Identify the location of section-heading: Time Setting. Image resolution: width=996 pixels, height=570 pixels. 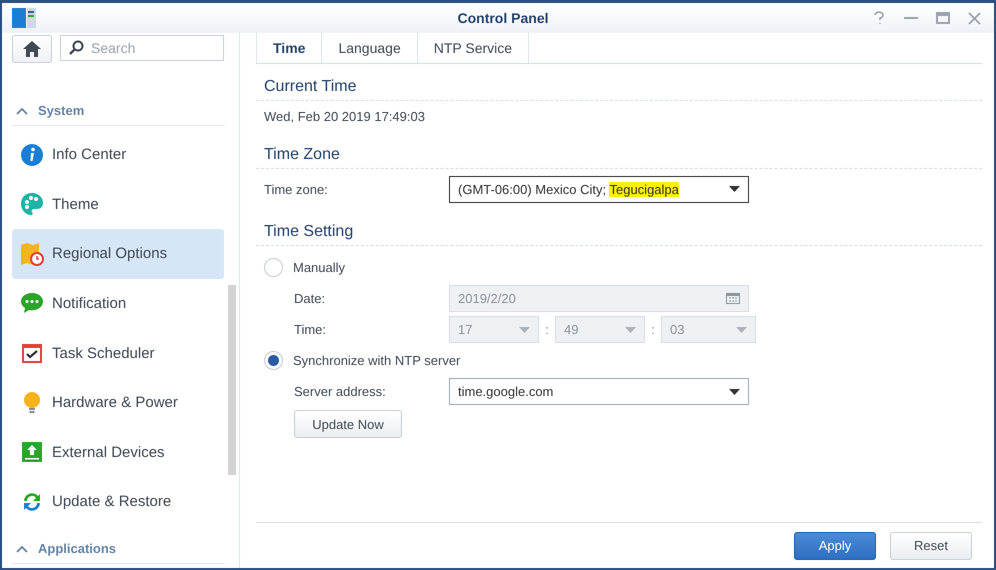
(619, 227).